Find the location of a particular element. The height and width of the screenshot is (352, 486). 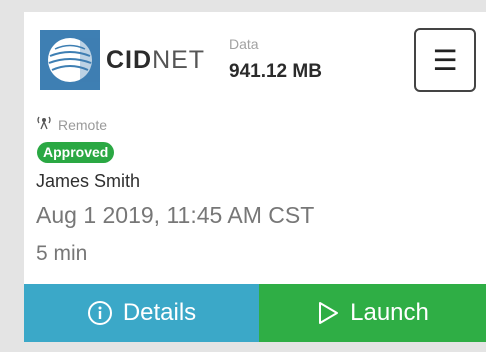

details-label: Details is located at coordinates (159, 312).